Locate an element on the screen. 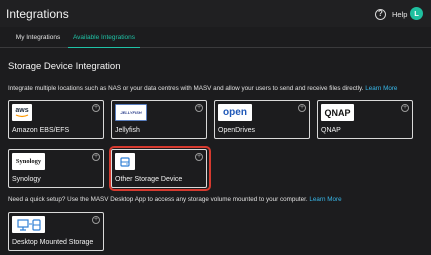 This screenshot has height=255, width=431. help-icon: ? is located at coordinates (380, 14).